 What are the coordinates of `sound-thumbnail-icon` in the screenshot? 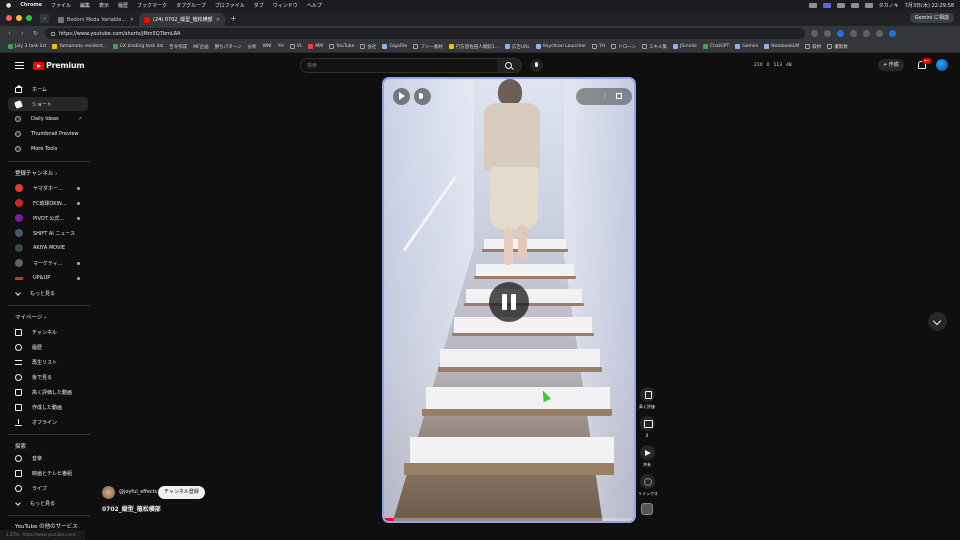 It's located at (647, 509).